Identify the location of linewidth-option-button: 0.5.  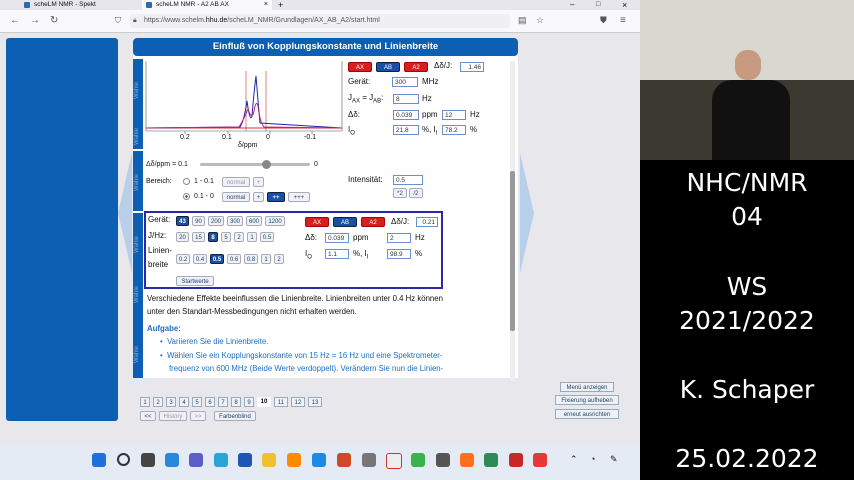
(217, 259).